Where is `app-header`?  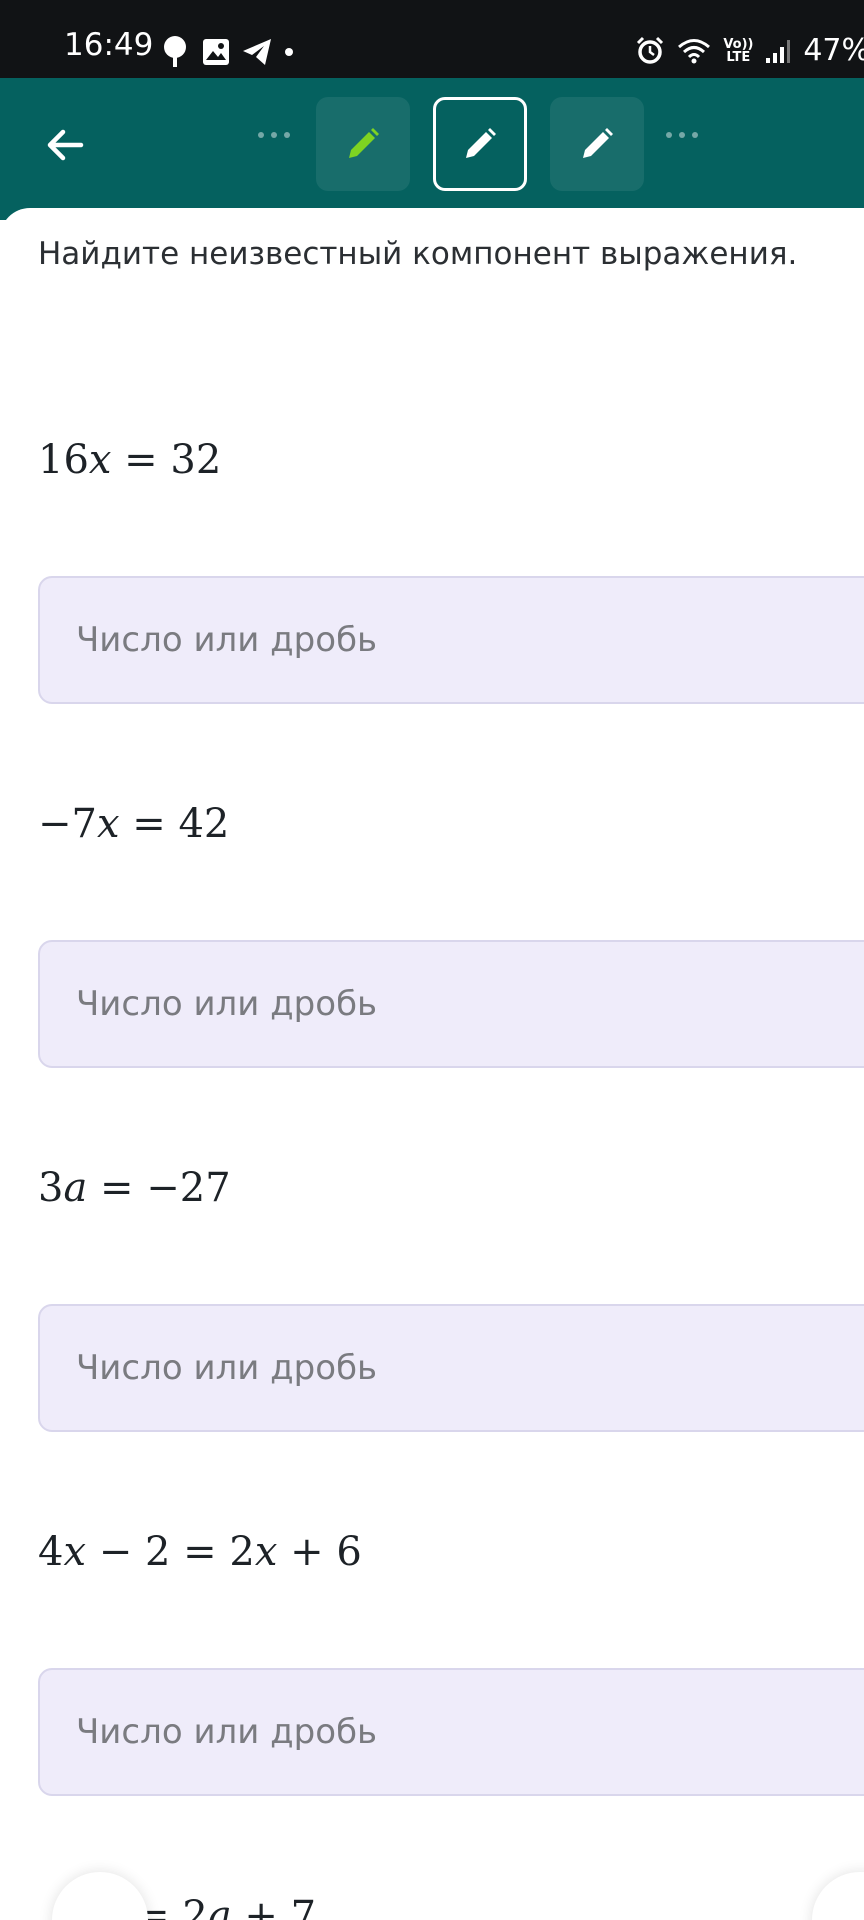 app-header is located at coordinates (432, 149).